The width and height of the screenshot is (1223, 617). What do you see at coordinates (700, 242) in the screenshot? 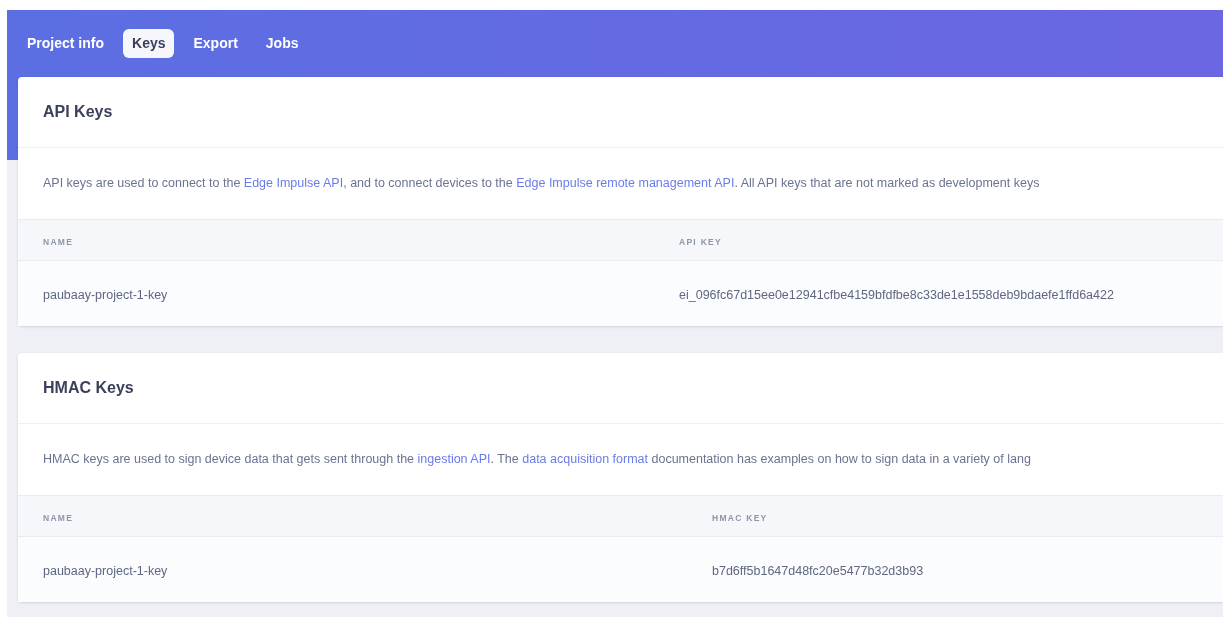
I see `column-header: API KEY` at bounding box center [700, 242].